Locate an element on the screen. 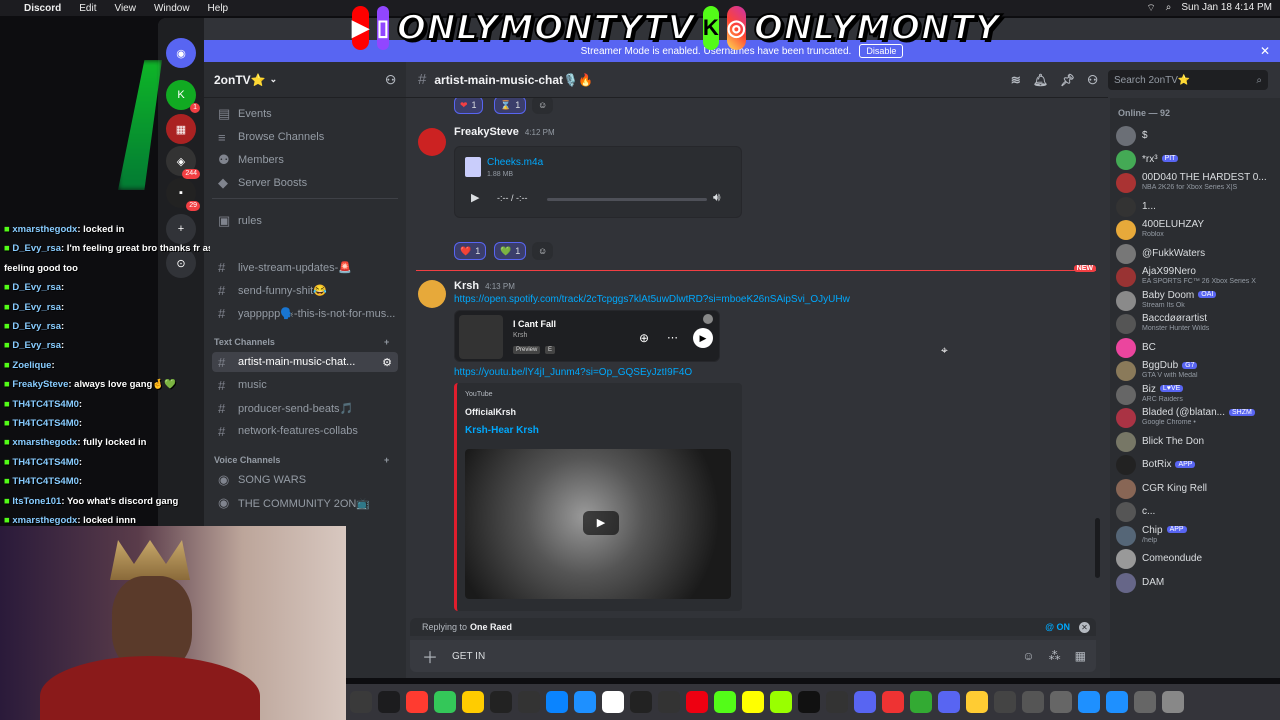  bell-icon: 🔔︎ is located at coordinates (1040, 80).